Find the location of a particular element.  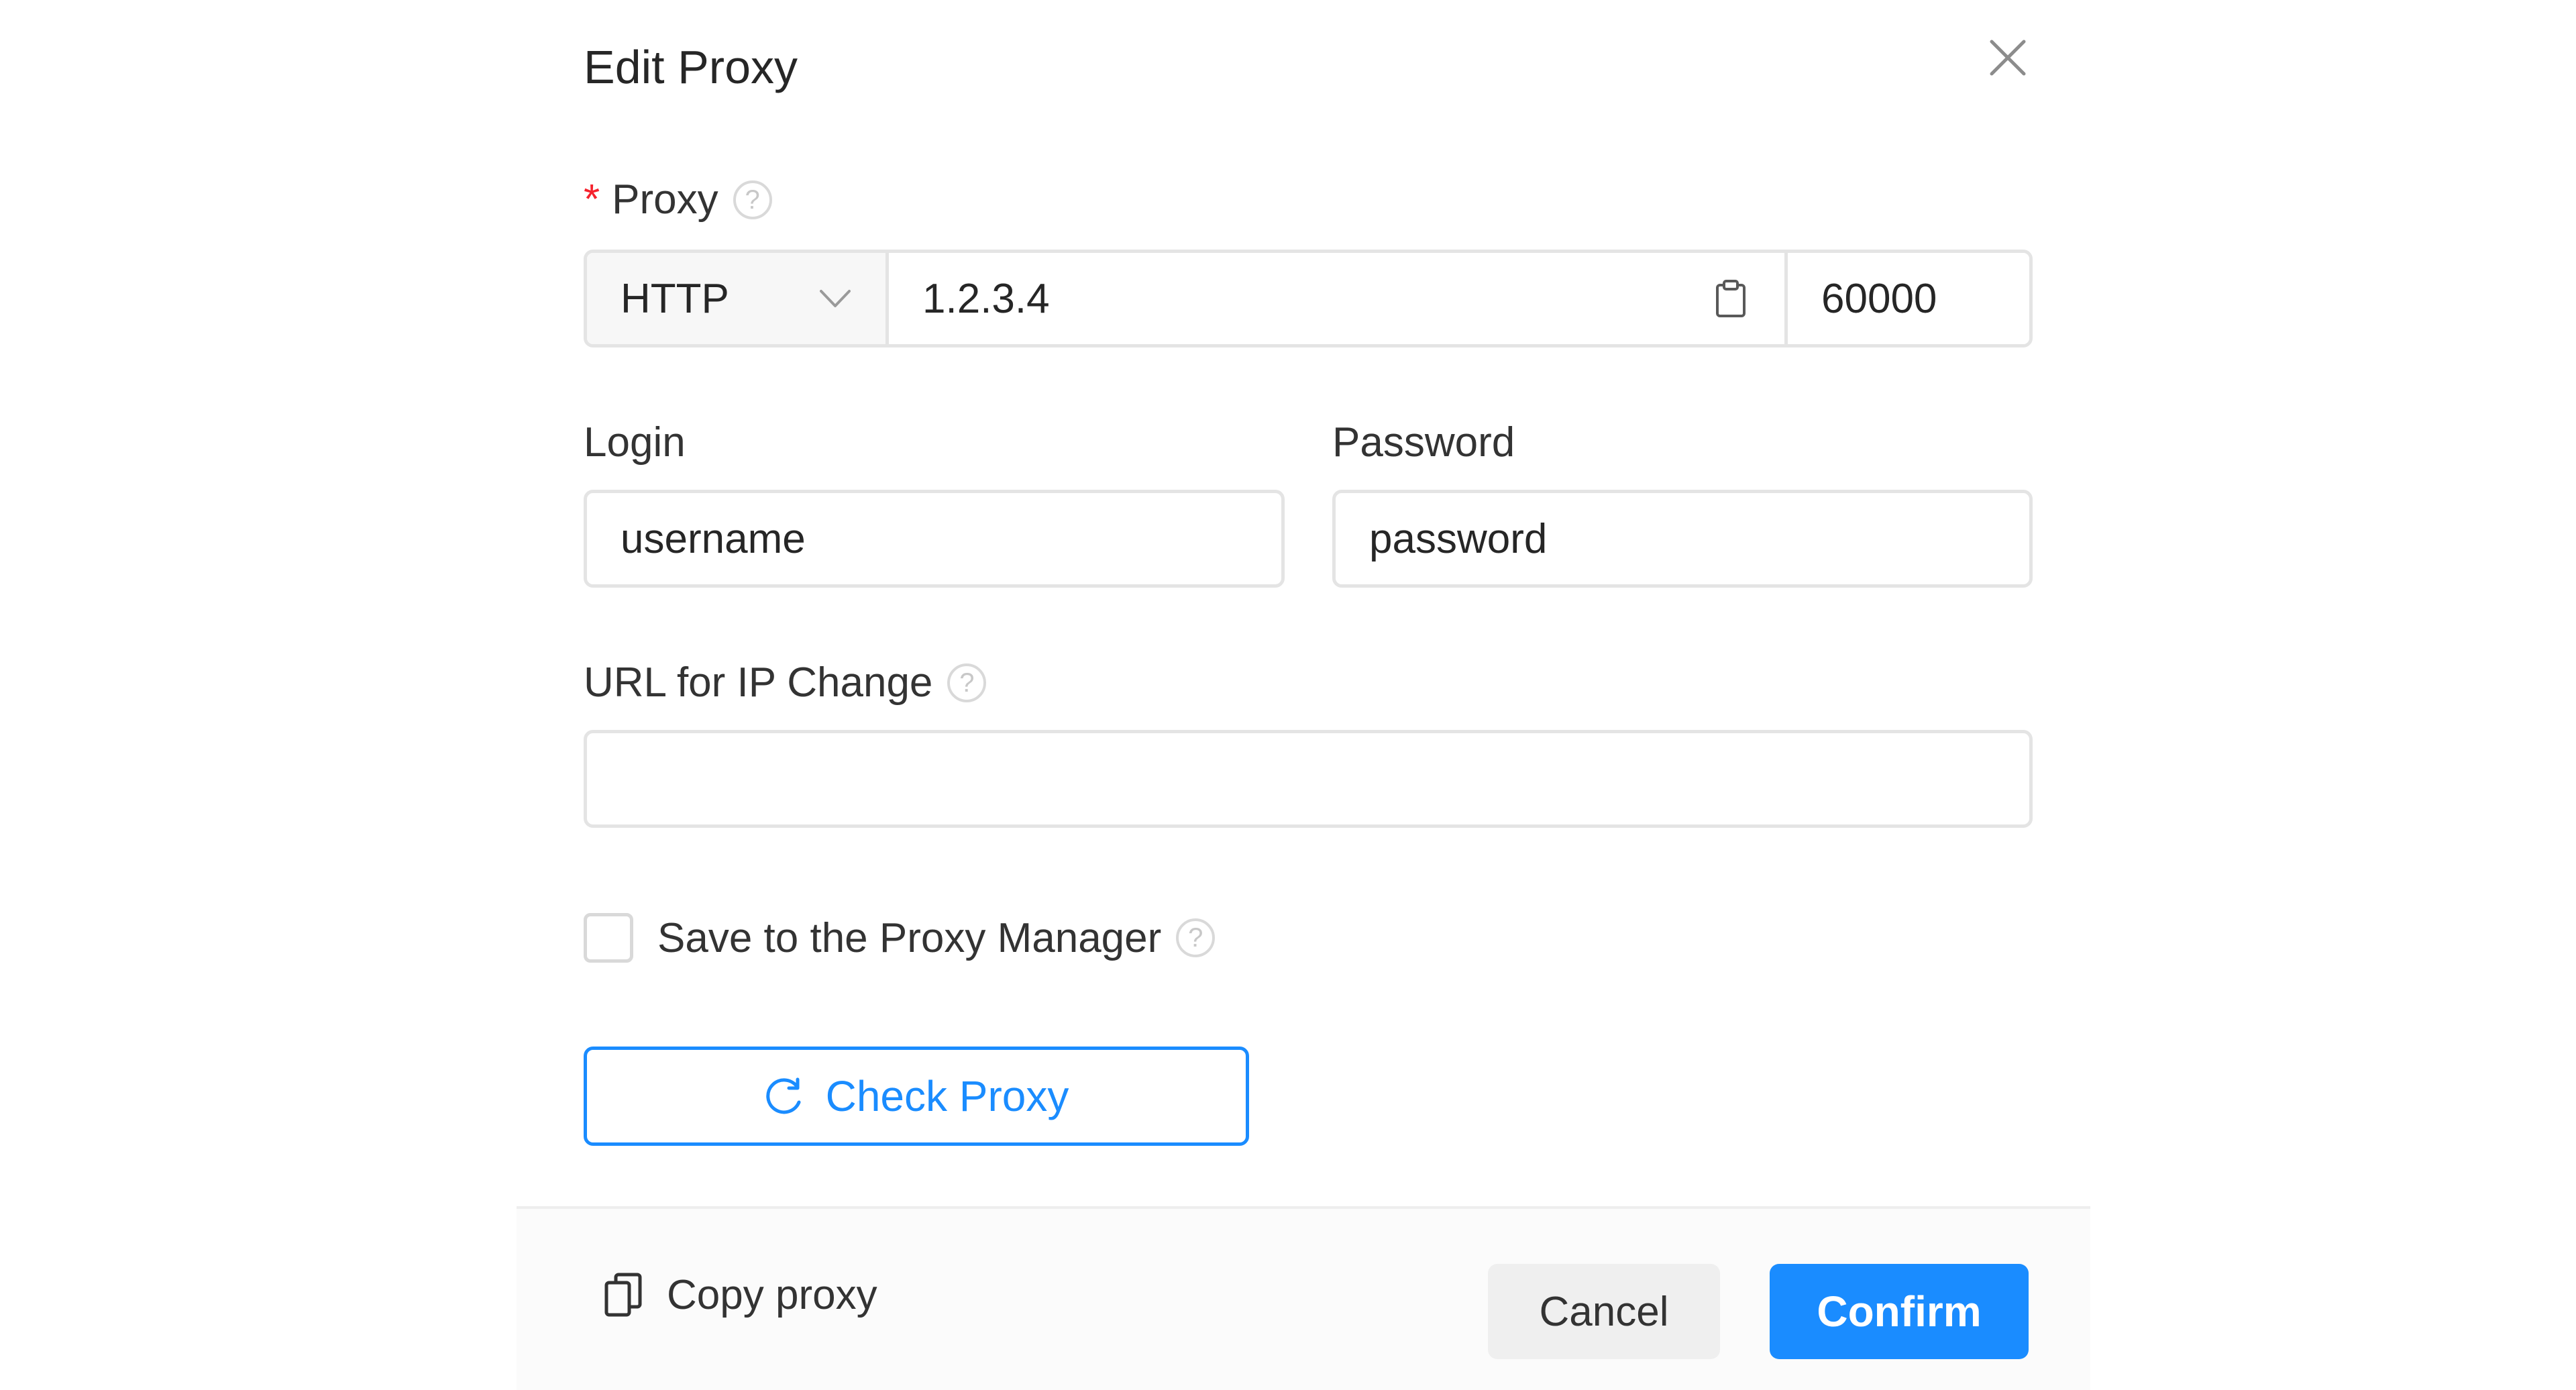

proxy-input-group: HTTP is located at coordinates (1308, 299).